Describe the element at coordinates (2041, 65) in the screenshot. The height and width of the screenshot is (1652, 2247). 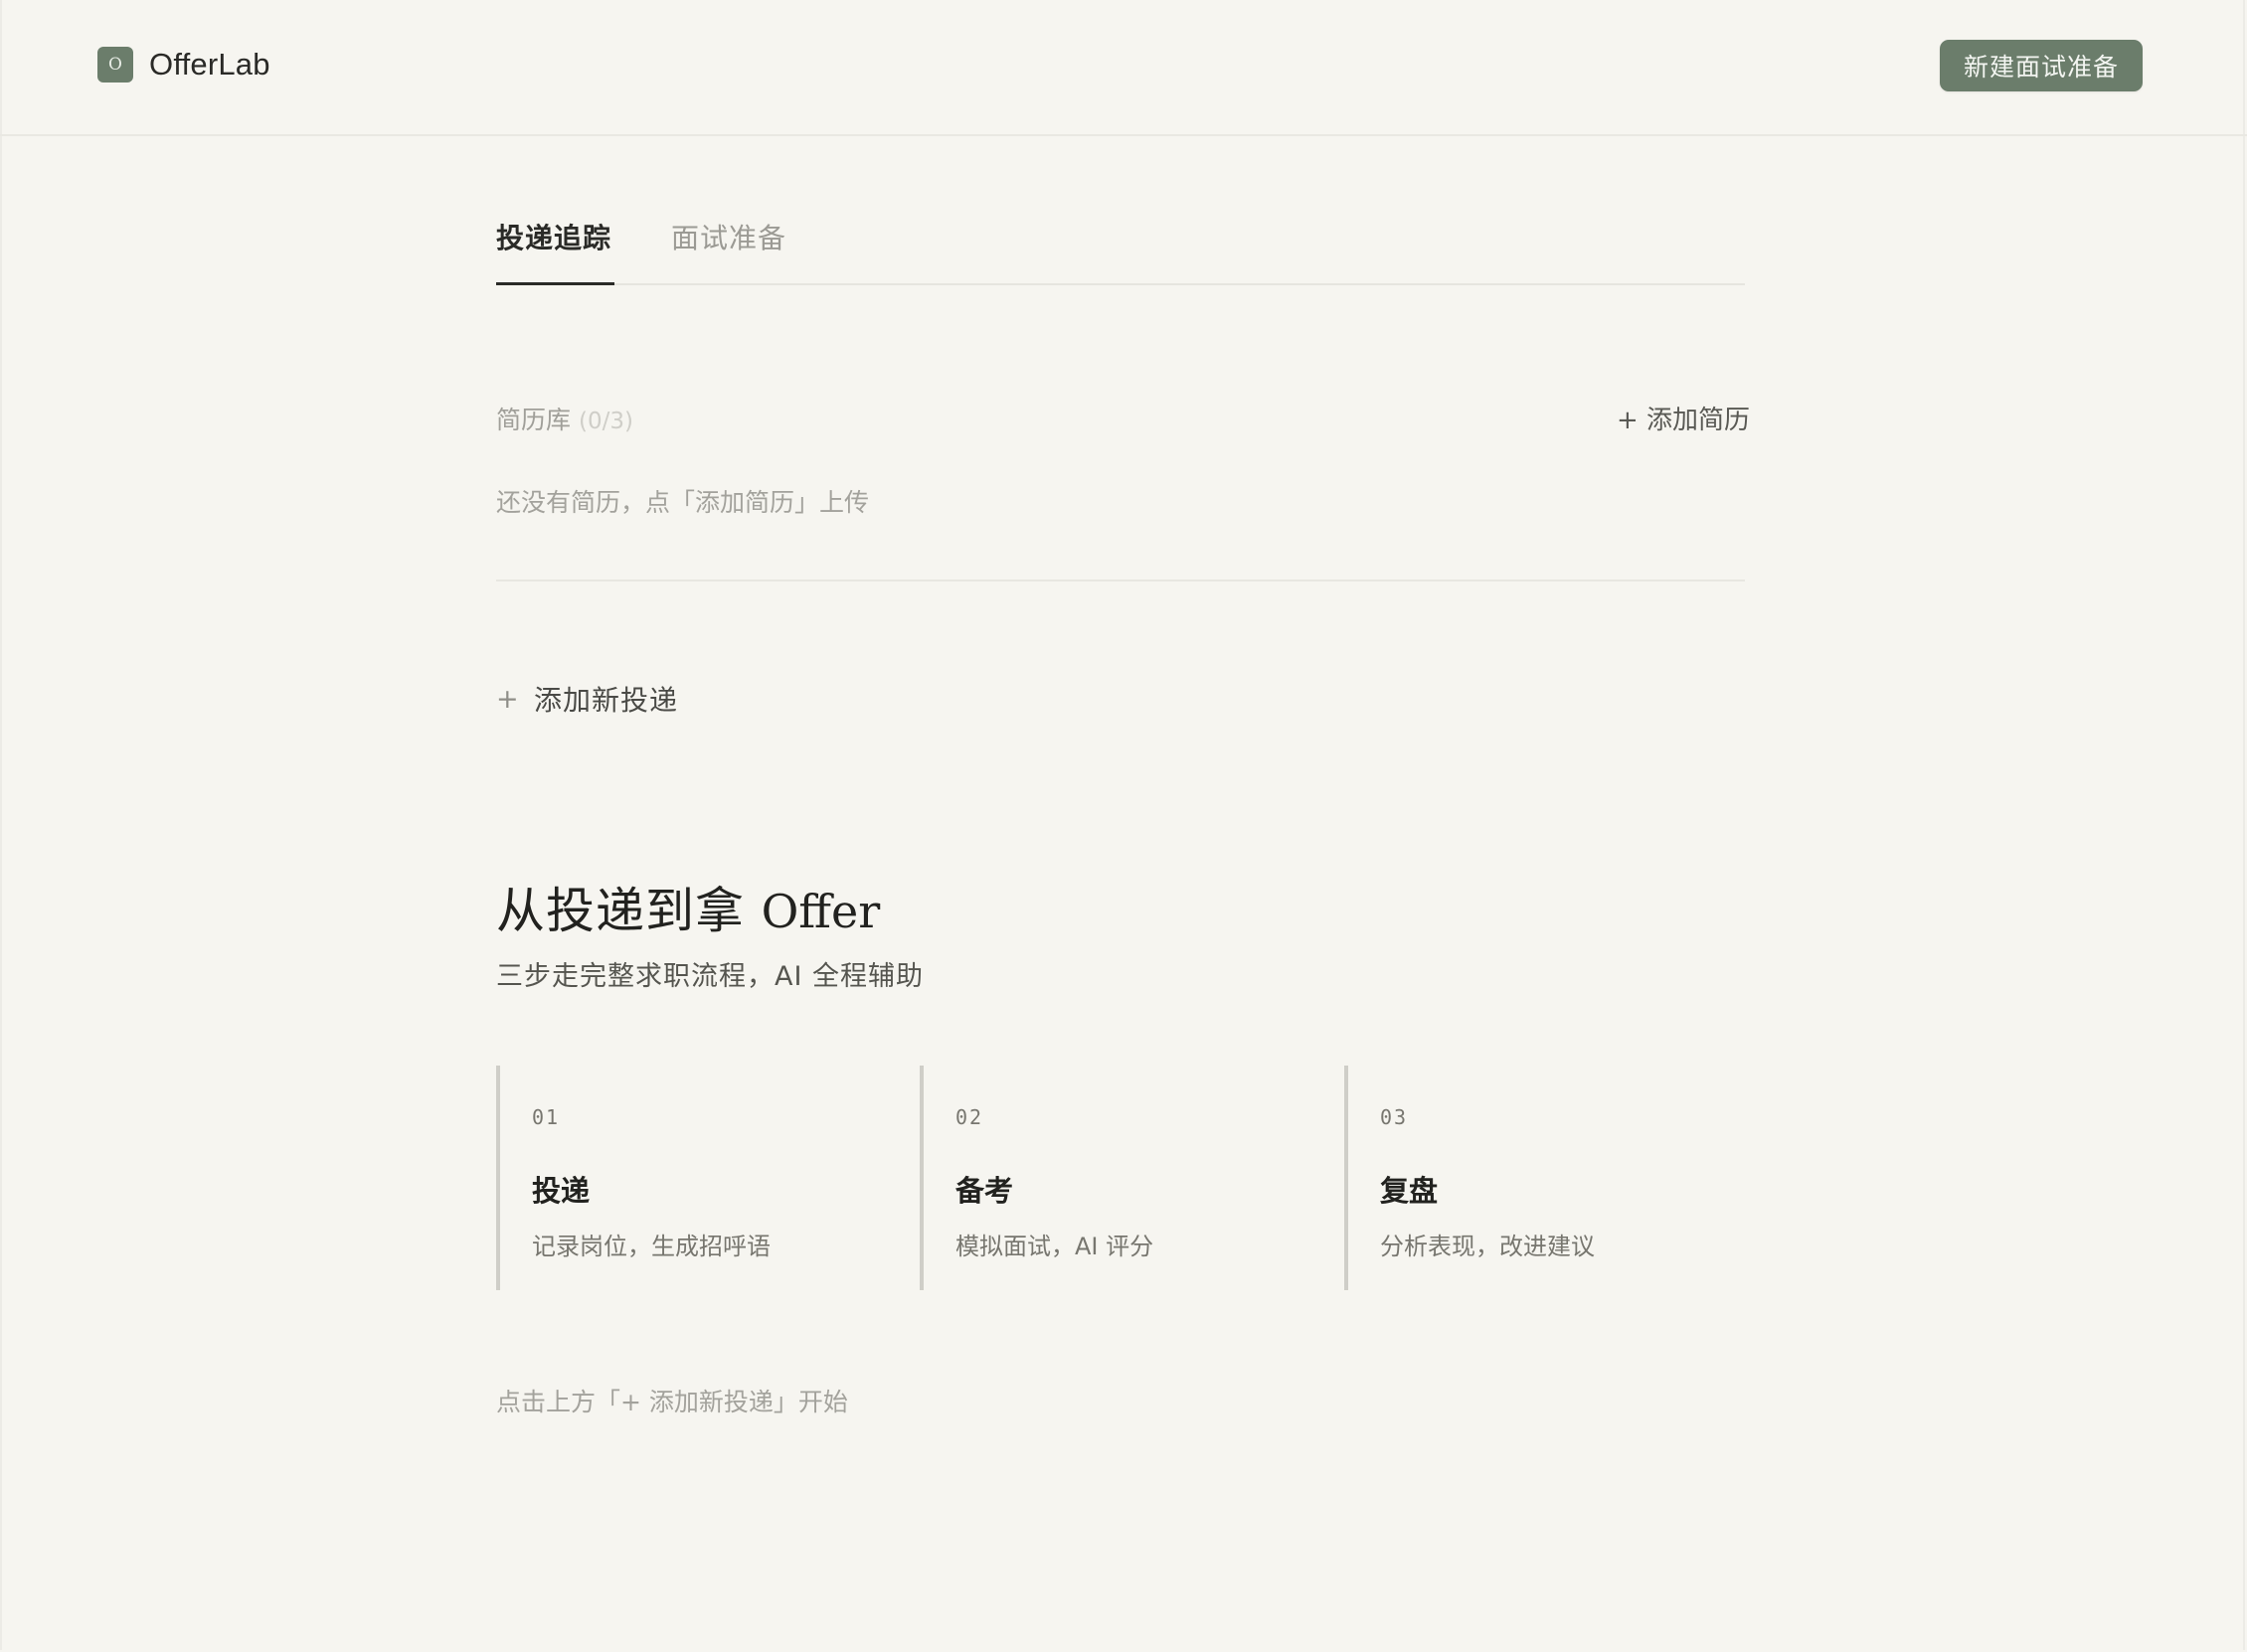
I see `new-interview-prep-button: 新建面试准备` at that location.